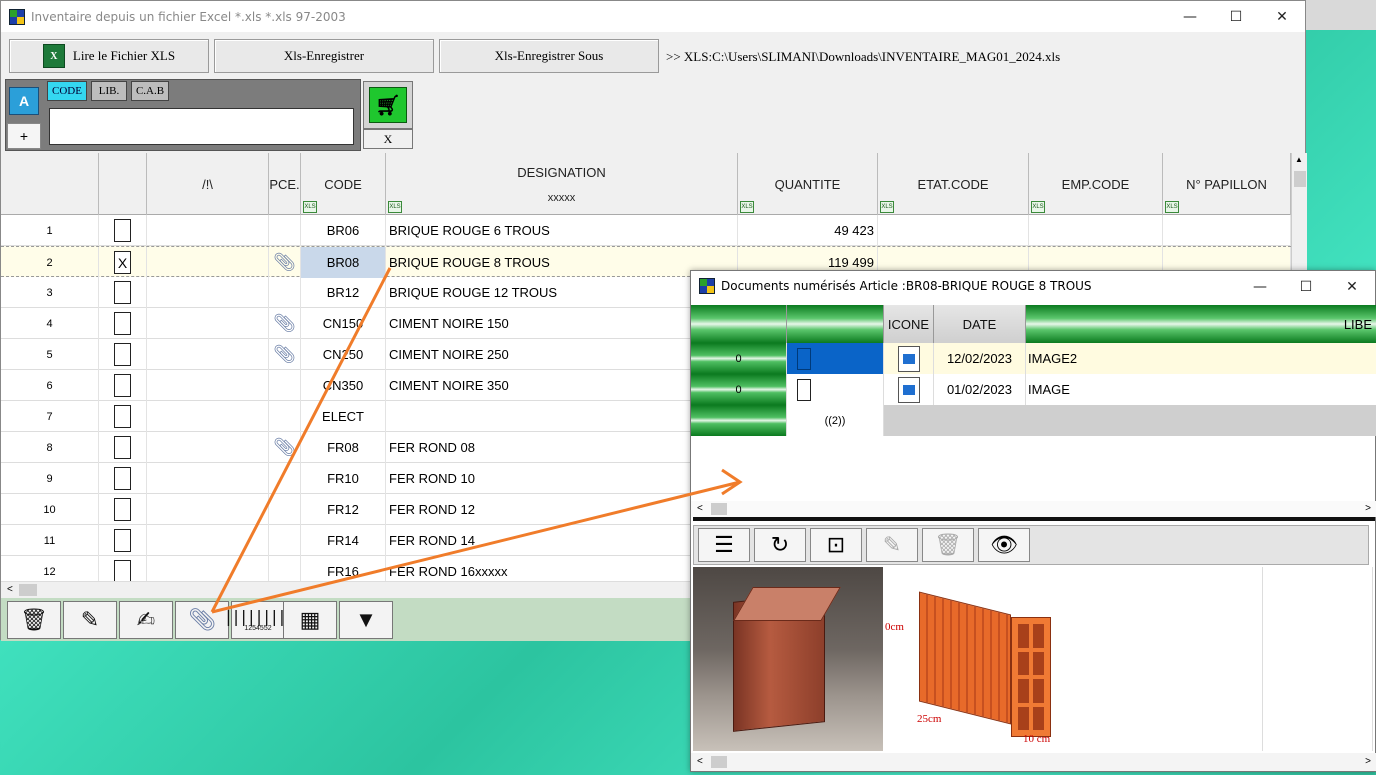 The height and width of the screenshot is (775, 1376). What do you see at coordinates (808, 184) in the screenshot?
I see `header-quantite: QUANTITE XLS` at bounding box center [808, 184].